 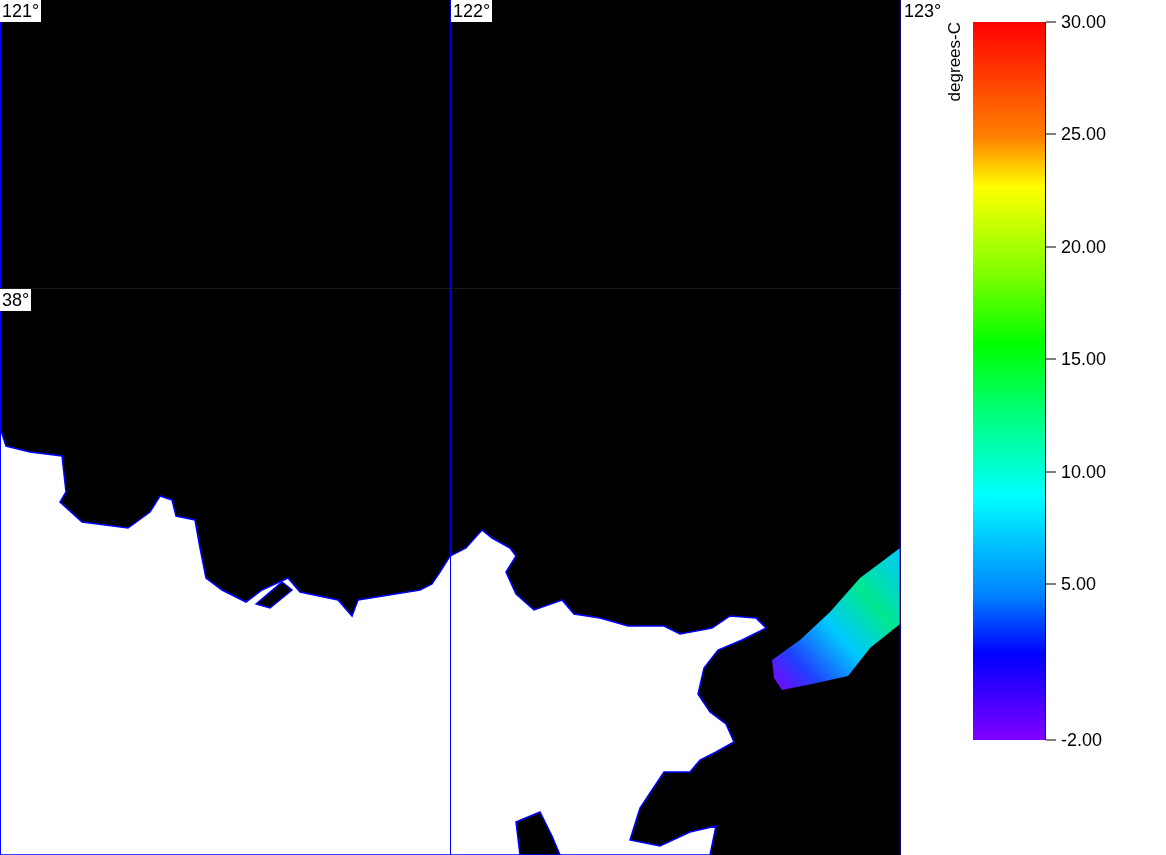 What do you see at coordinates (1082, 740) in the screenshot?
I see `tick-label: -2.00` at bounding box center [1082, 740].